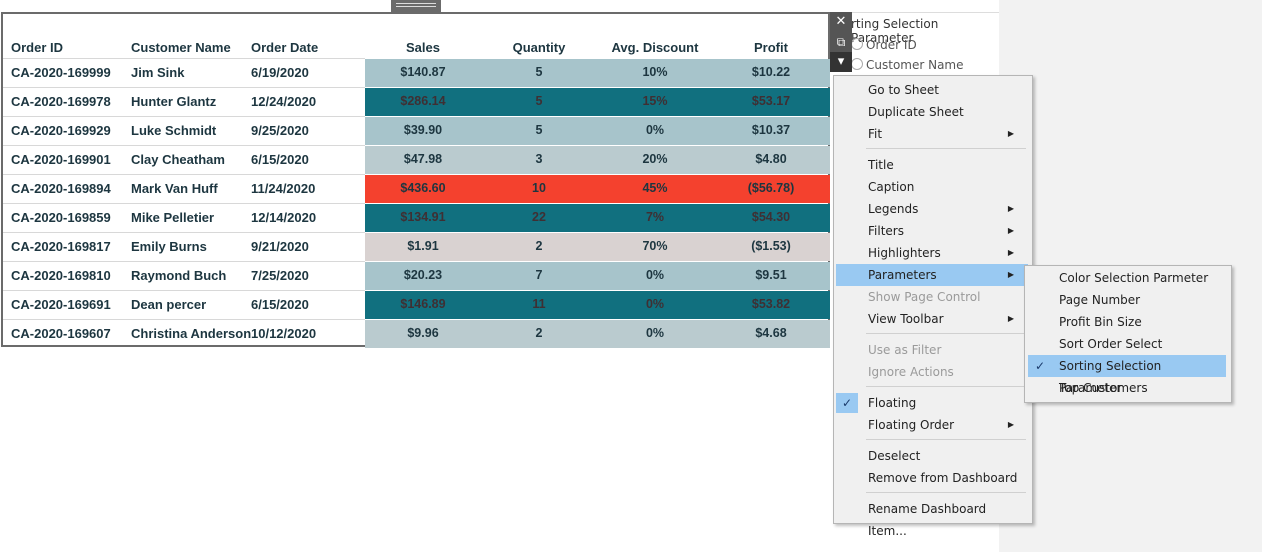  Describe the element at coordinates (932, 253) in the screenshot. I see `menu-item-highlighters: Highlighters ▶` at that location.